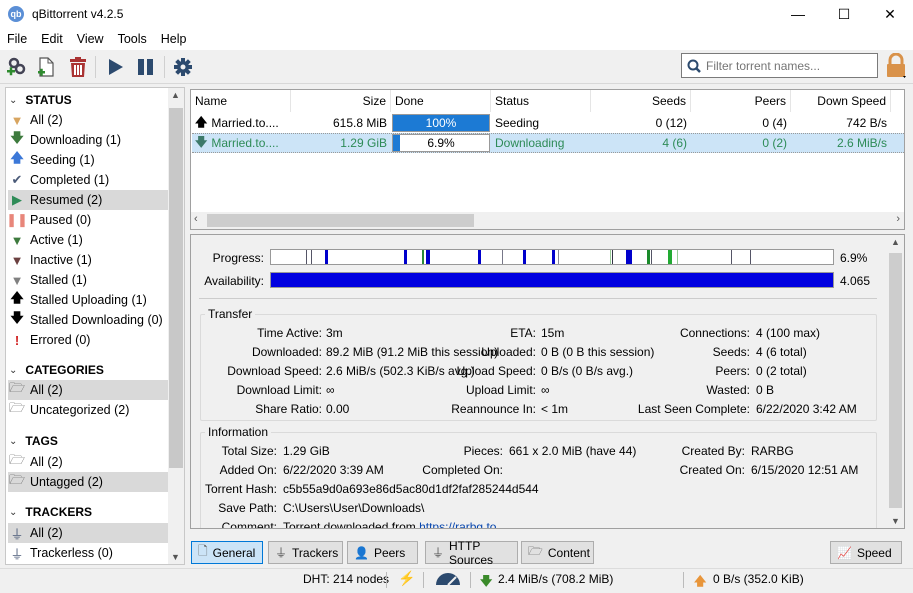  I want to click on tags-section-header: ⌄ TAGS, so click(33, 441).